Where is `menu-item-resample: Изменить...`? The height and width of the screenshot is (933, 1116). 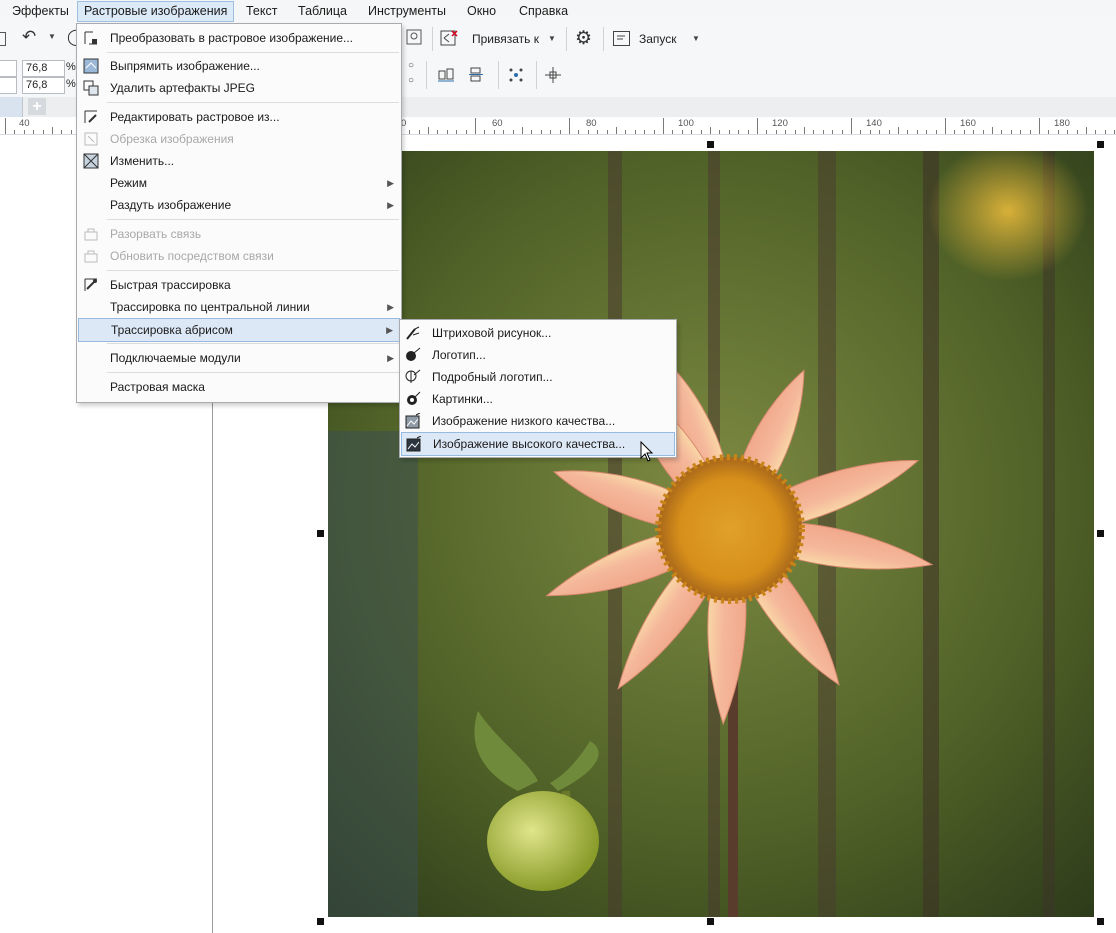 menu-item-resample: Изменить... is located at coordinates (239, 161).